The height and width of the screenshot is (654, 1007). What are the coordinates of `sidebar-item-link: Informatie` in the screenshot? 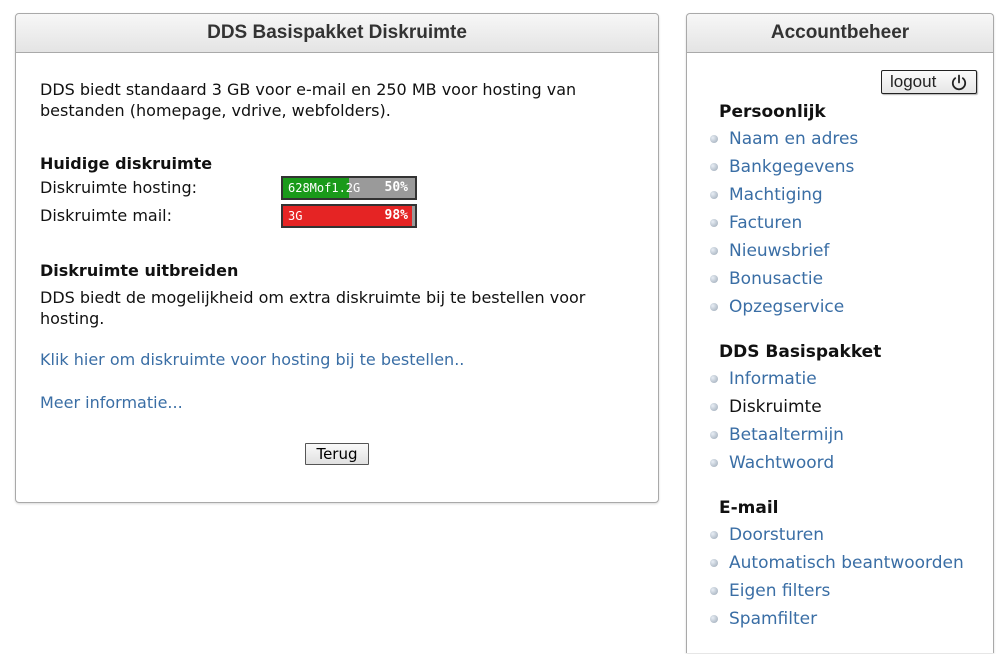 It's located at (773, 379).